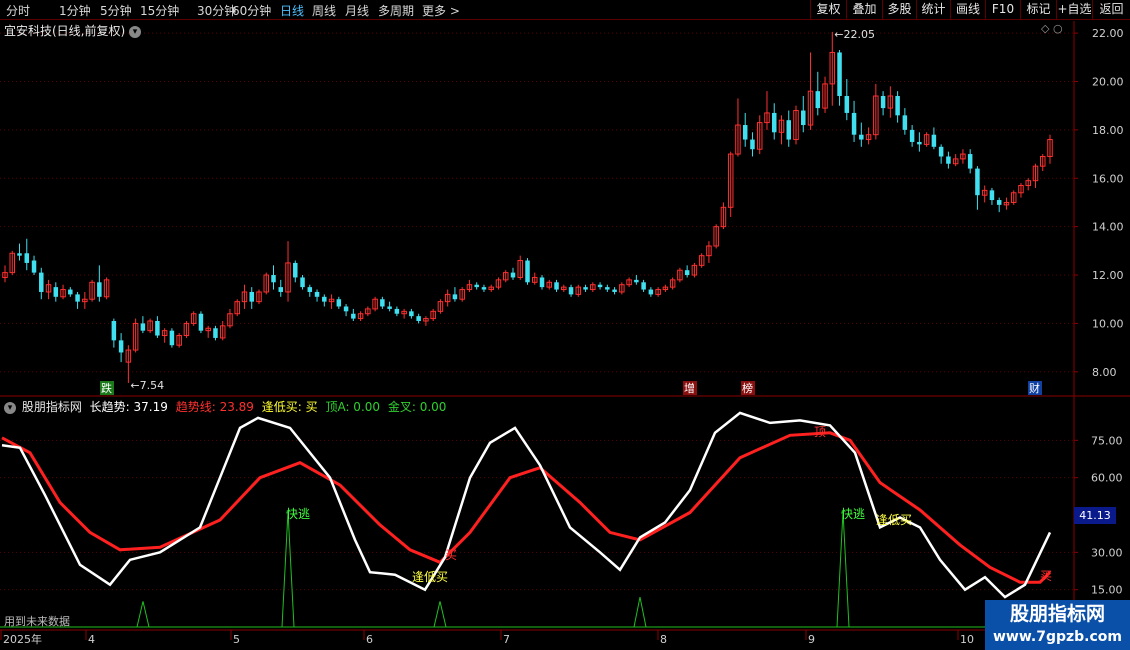  What do you see at coordinates (663, 639) in the screenshot?
I see `time-label-5: 8` at bounding box center [663, 639].